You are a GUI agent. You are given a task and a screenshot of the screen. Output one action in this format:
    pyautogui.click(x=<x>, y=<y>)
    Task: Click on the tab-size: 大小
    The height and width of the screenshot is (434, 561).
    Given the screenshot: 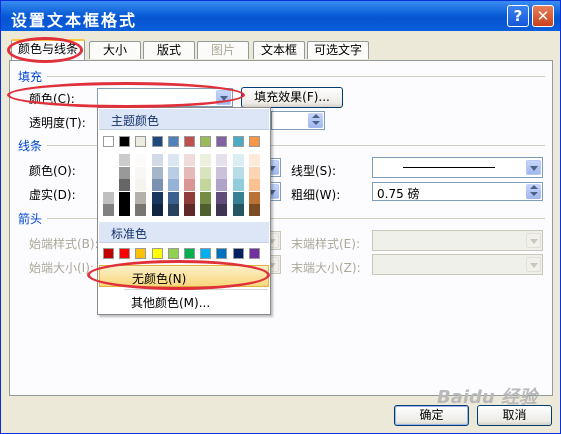 What is the action you would take?
    pyautogui.click(x=115, y=50)
    